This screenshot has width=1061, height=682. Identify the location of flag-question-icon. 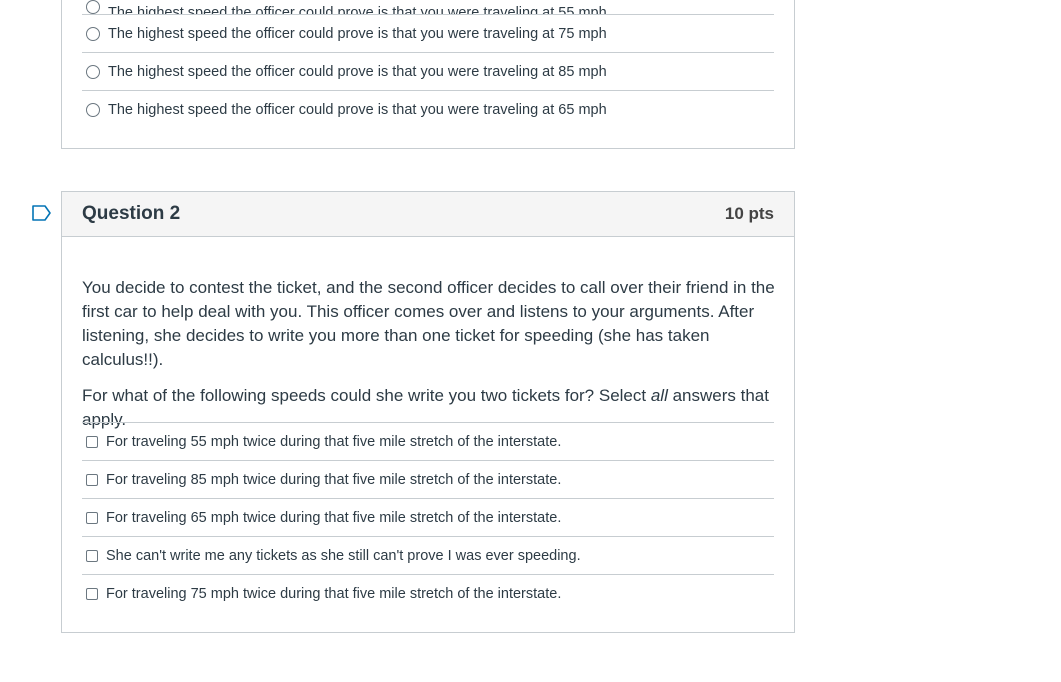
(42, 213).